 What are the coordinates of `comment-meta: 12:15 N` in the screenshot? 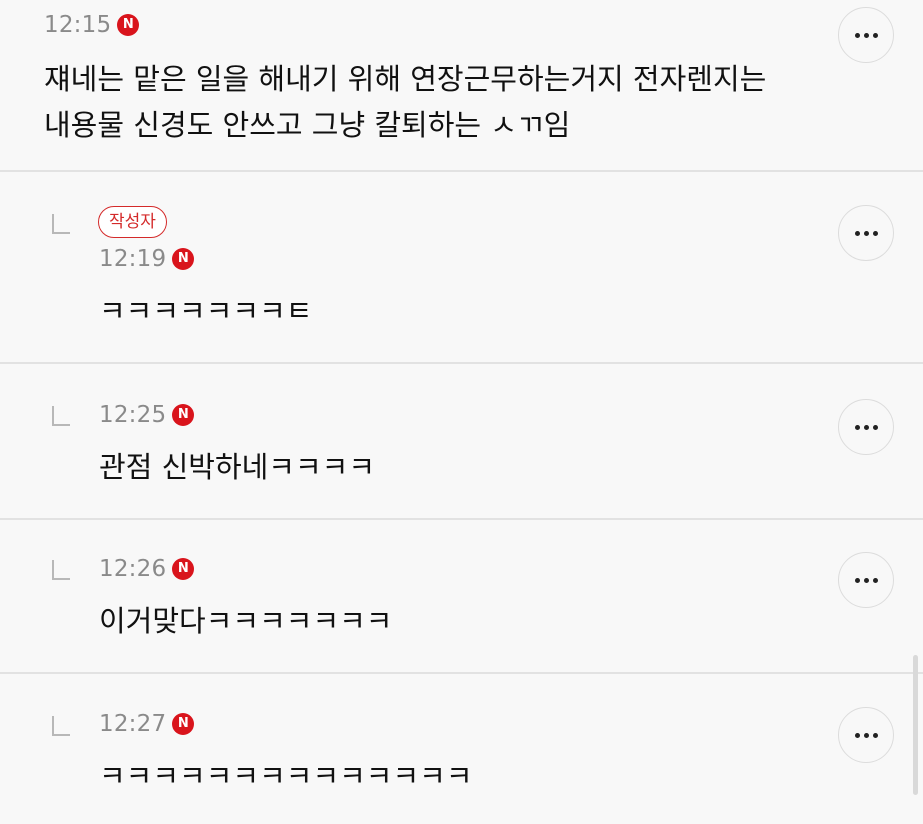 It's located at (92, 25).